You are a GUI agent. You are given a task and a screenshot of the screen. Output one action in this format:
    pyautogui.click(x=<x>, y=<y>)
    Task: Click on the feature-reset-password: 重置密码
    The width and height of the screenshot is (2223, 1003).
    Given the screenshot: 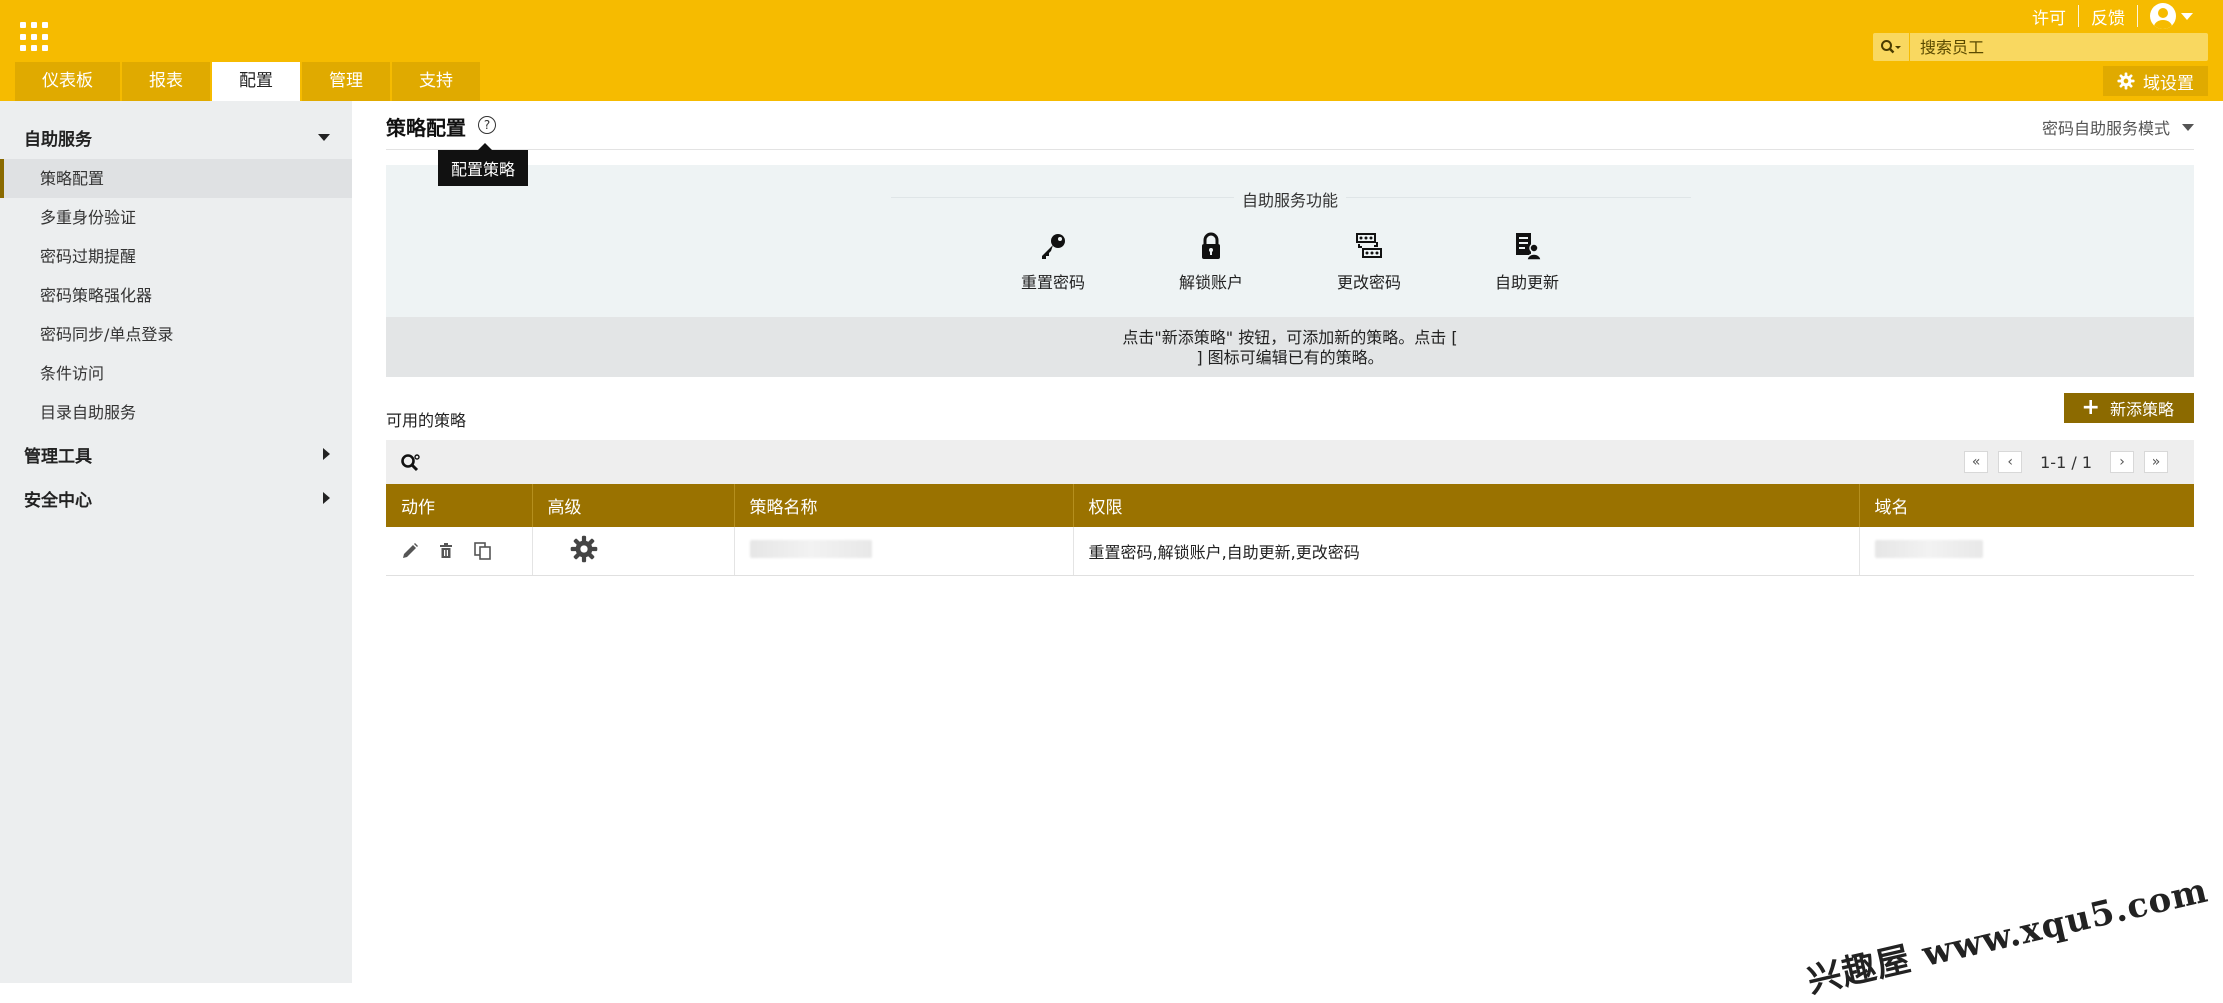 What is the action you would take?
    pyautogui.click(x=1053, y=262)
    